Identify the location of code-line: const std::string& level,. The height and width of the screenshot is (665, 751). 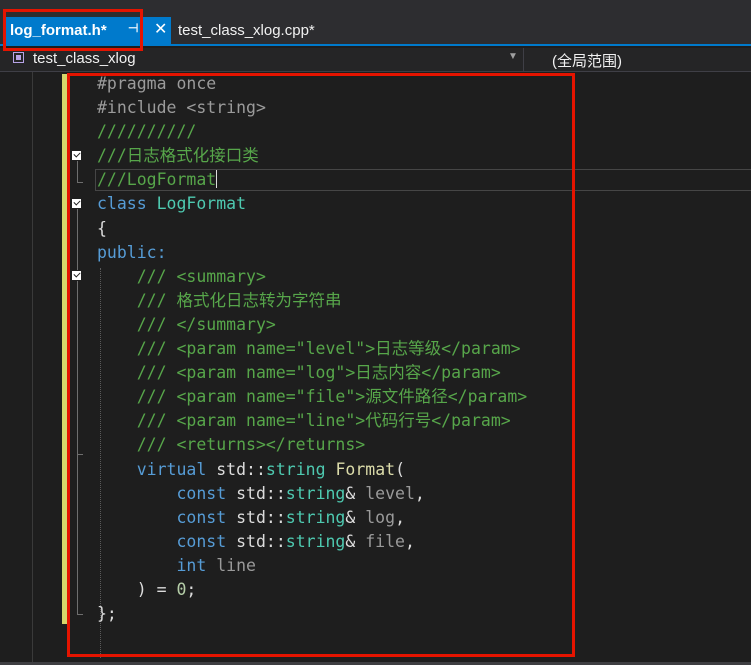
(300, 493).